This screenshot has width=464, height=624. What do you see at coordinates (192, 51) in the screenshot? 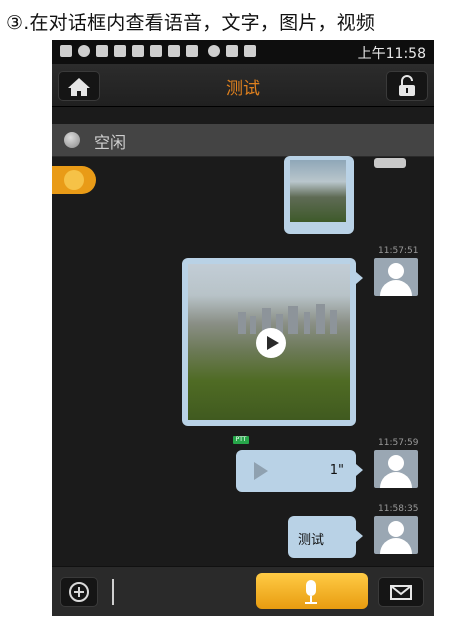
I see `lock-icon` at bounding box center [192, 51].